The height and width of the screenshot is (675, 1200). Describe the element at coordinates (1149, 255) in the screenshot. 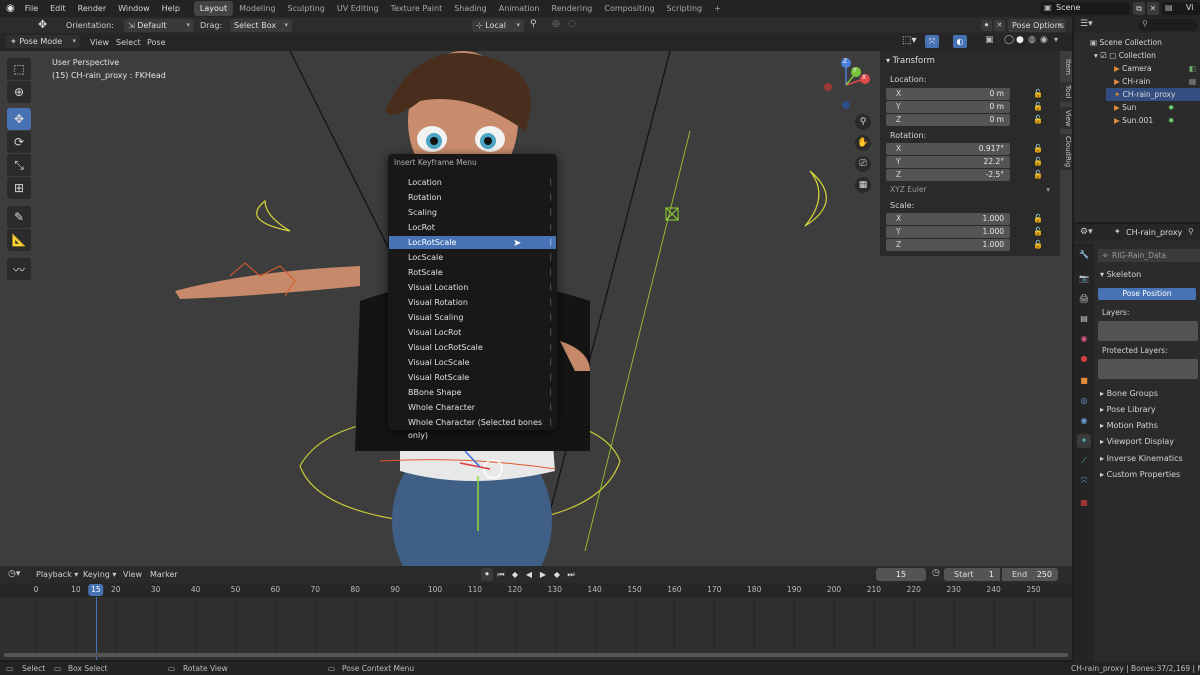

I see `armature-data-field: ✧ RIG-Rain_Data` at that location.